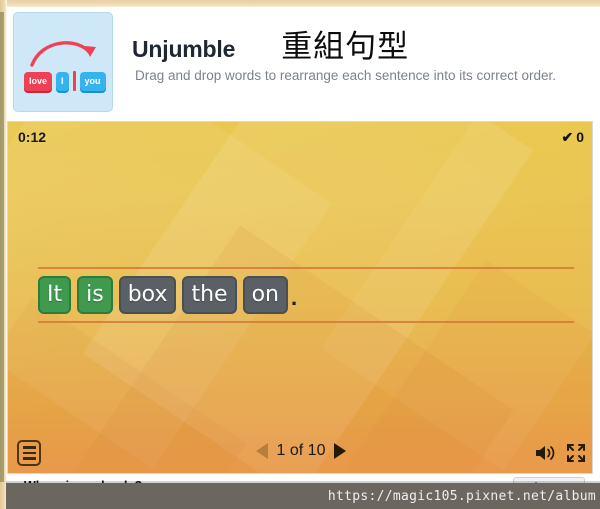  What do you see at coordinates (300, 137) in the screenshot?
I see `game-hud: 0:12 ✔ 0` at bounding box center [300, 137].